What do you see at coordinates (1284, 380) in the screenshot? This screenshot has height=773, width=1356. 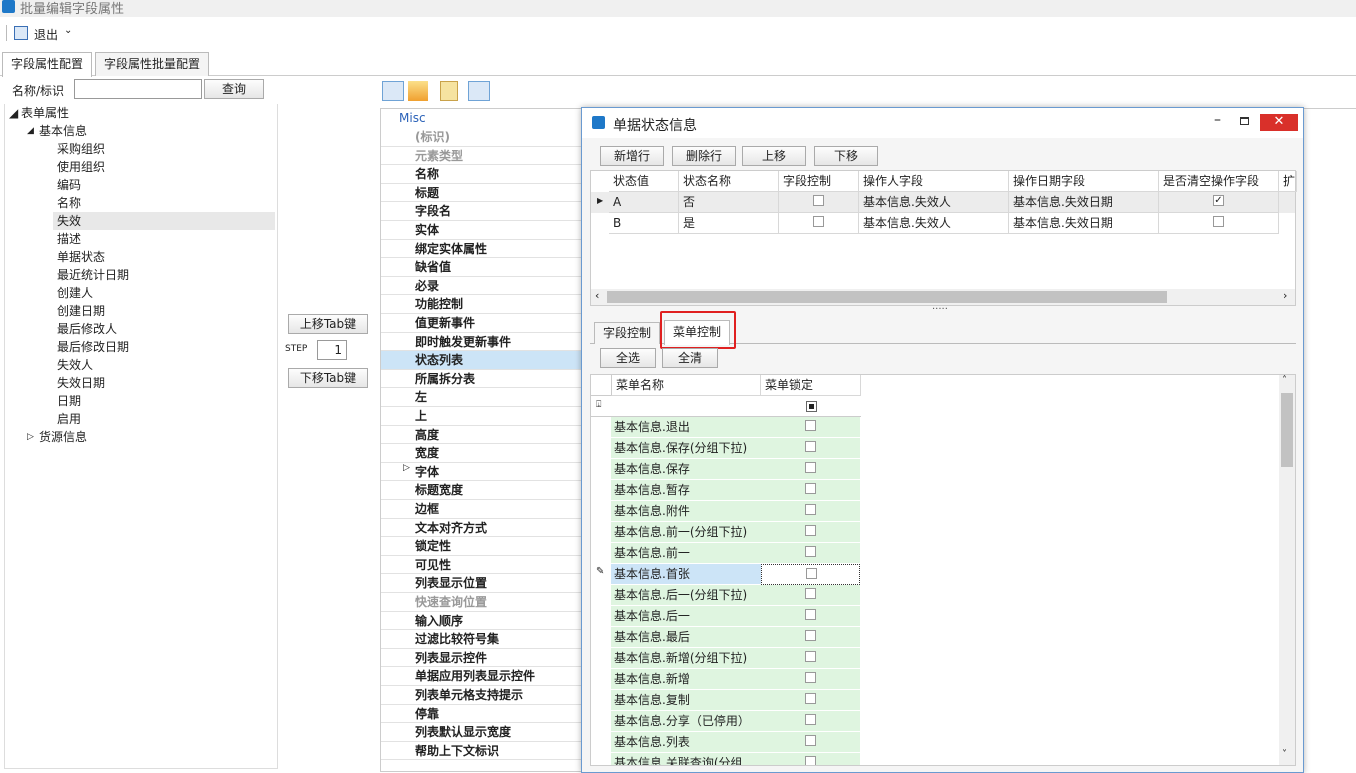 I see `scroll-up-icon: ˄` at bounding box center [1284, 380].